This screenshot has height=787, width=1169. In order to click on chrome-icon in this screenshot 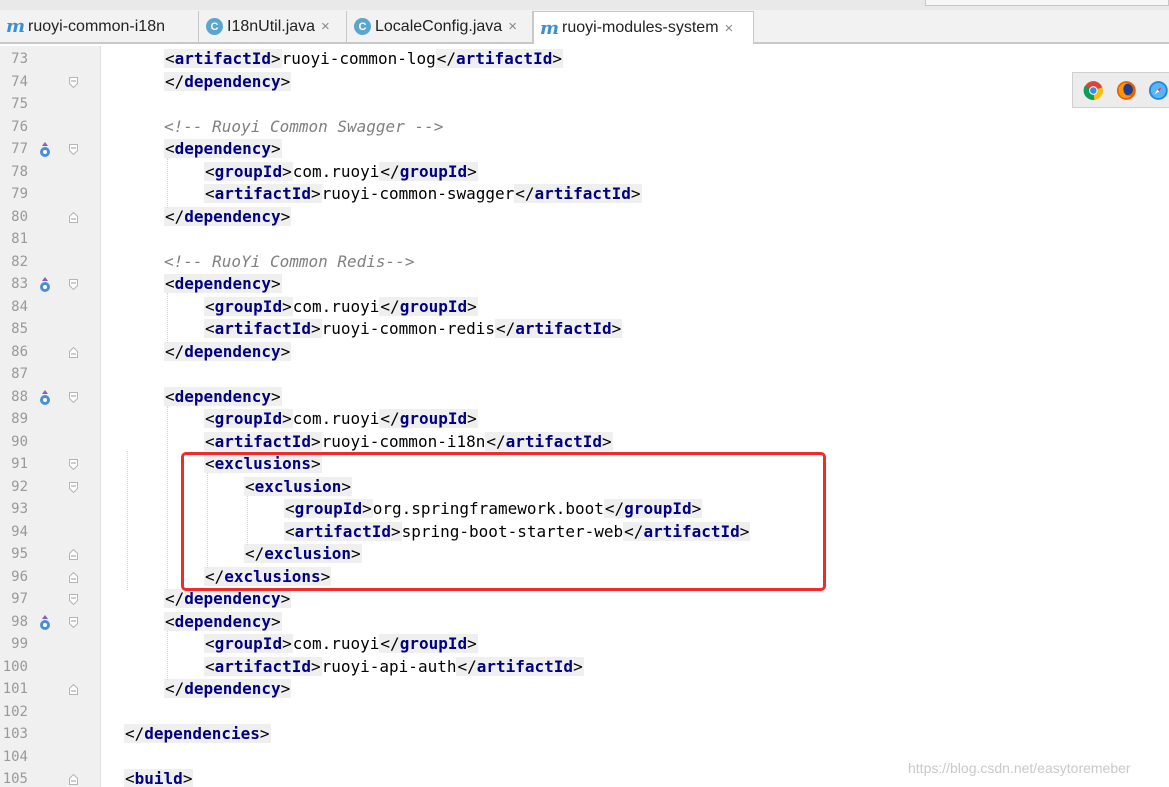, I will do `click(1093, 90)`.